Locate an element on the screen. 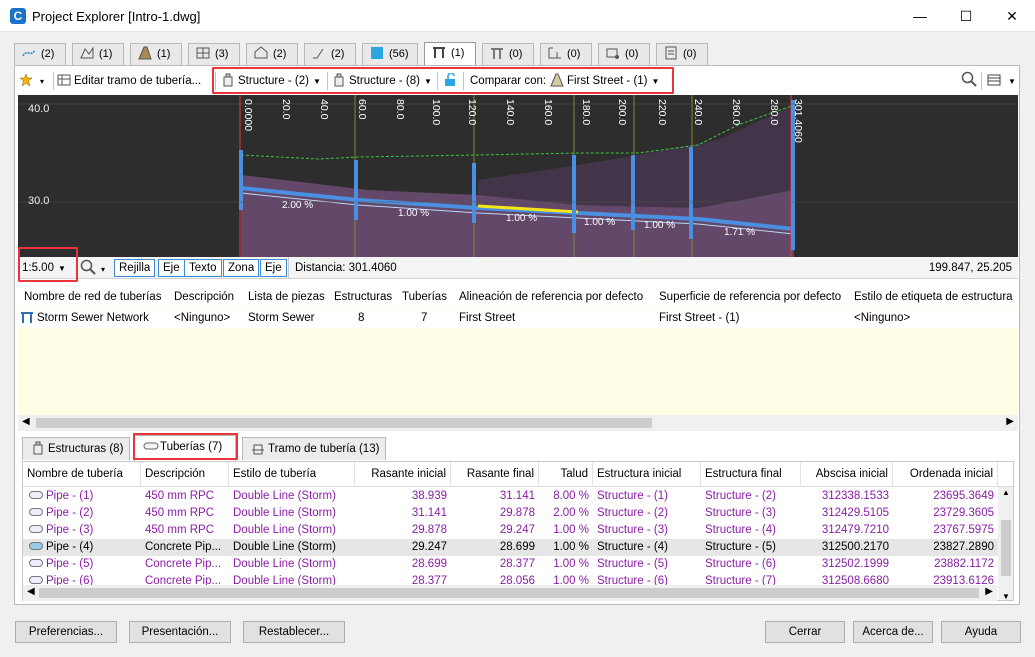  toggle-grid-button: Rejilla is located at coordinates (135, 268).